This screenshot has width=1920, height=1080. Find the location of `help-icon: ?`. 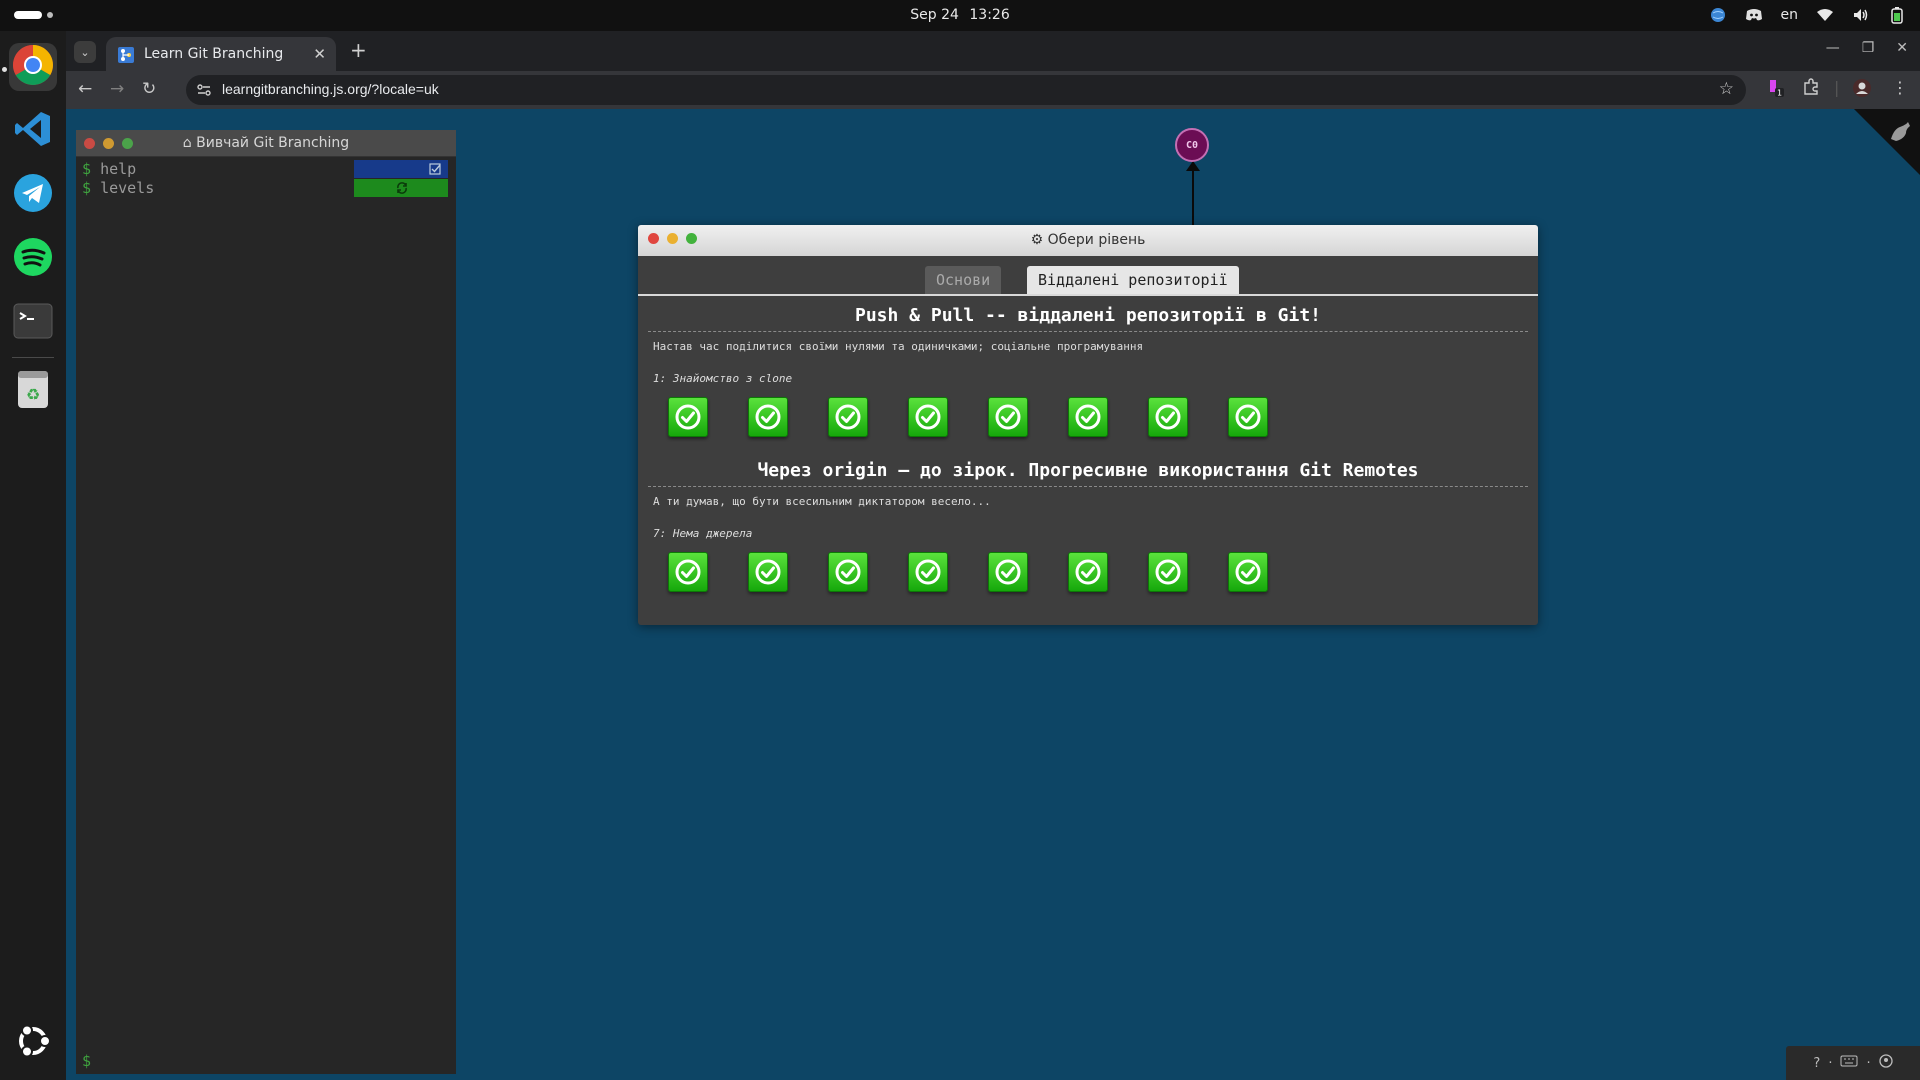

help-icon: ? is located at coordinates (1816, 1063).